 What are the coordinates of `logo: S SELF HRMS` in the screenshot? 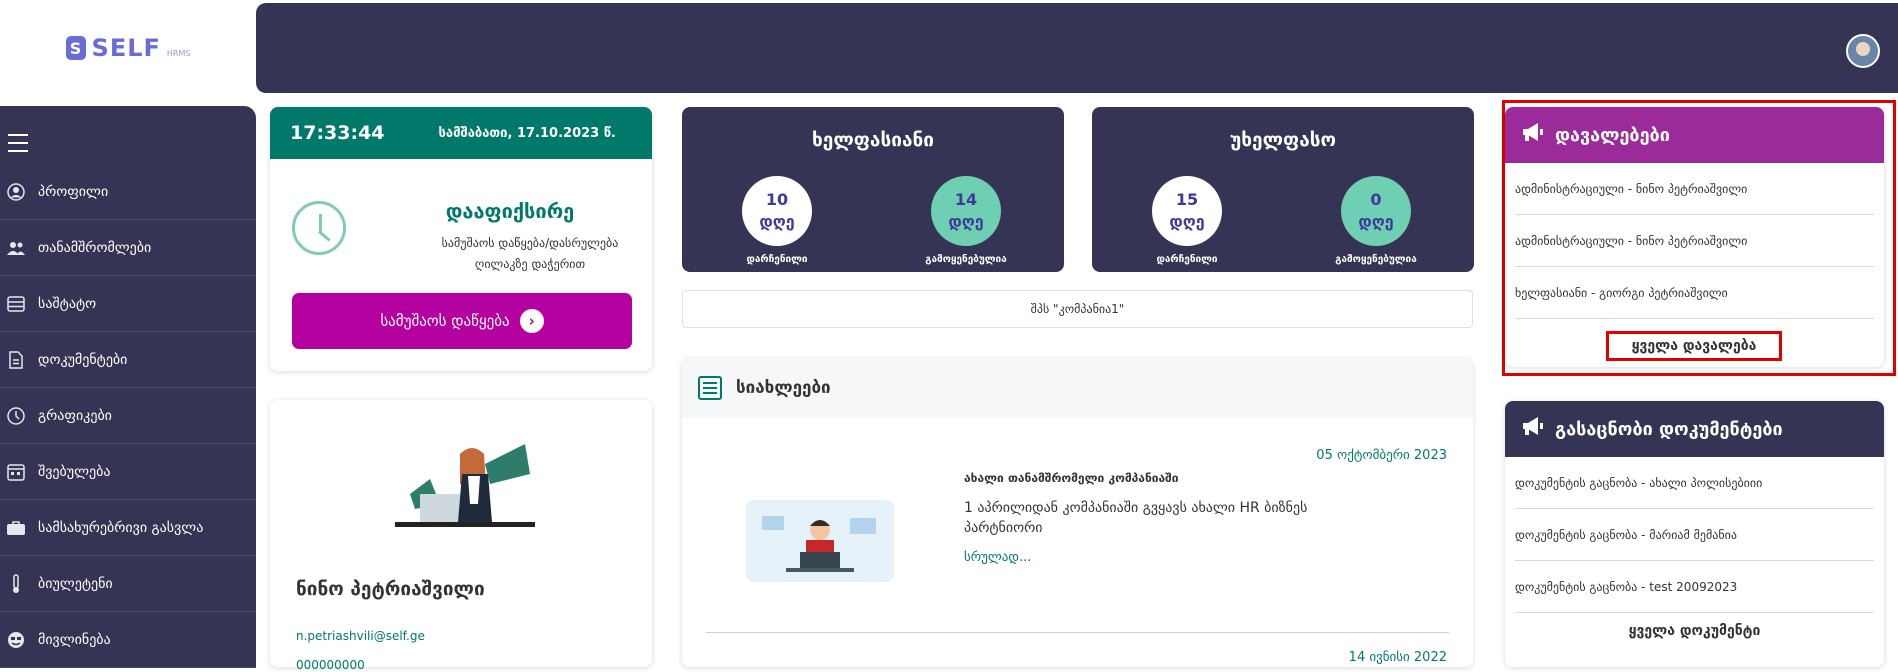 It's located at (128, 48).